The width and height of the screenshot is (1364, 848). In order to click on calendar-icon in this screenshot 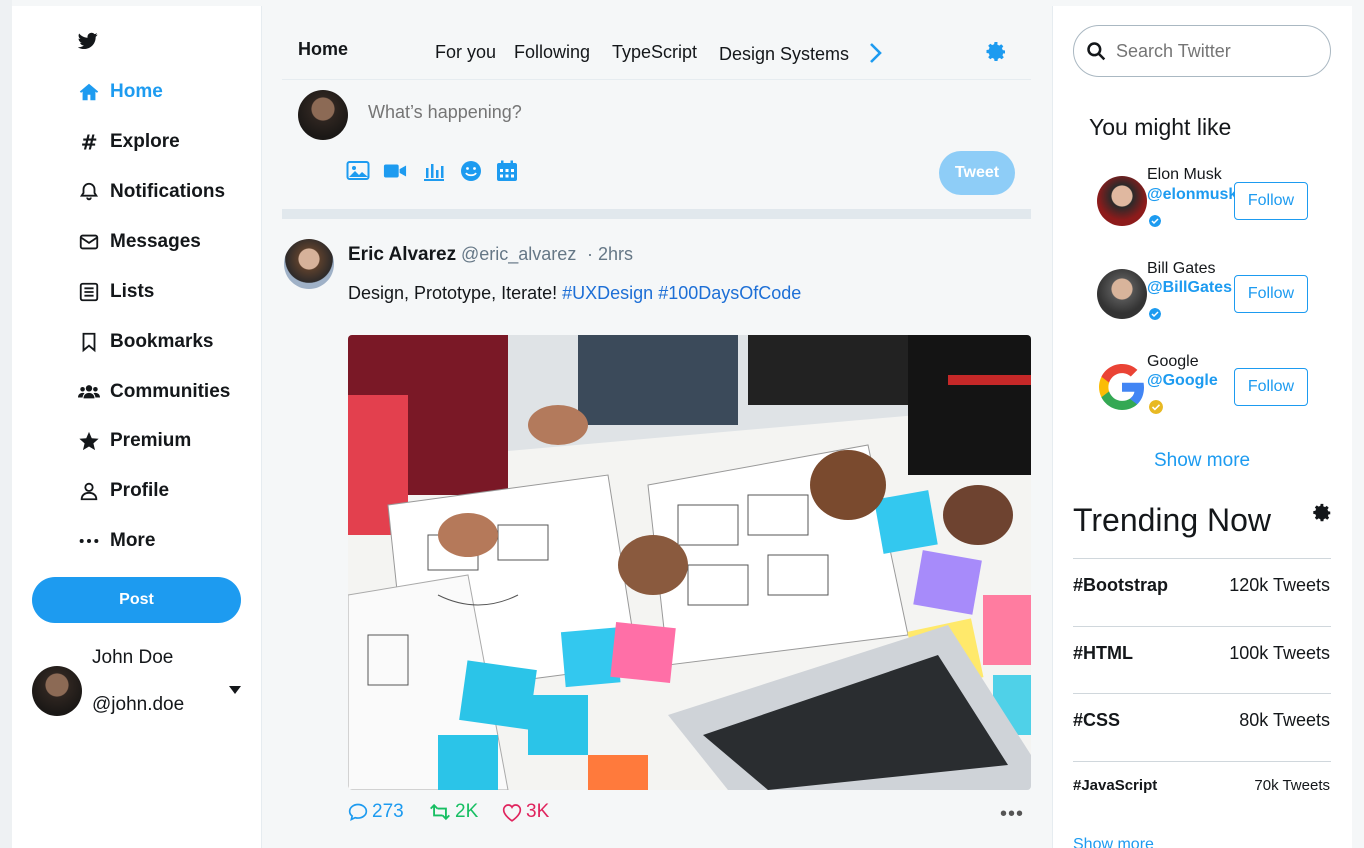, I will do `click(507, 171)`.